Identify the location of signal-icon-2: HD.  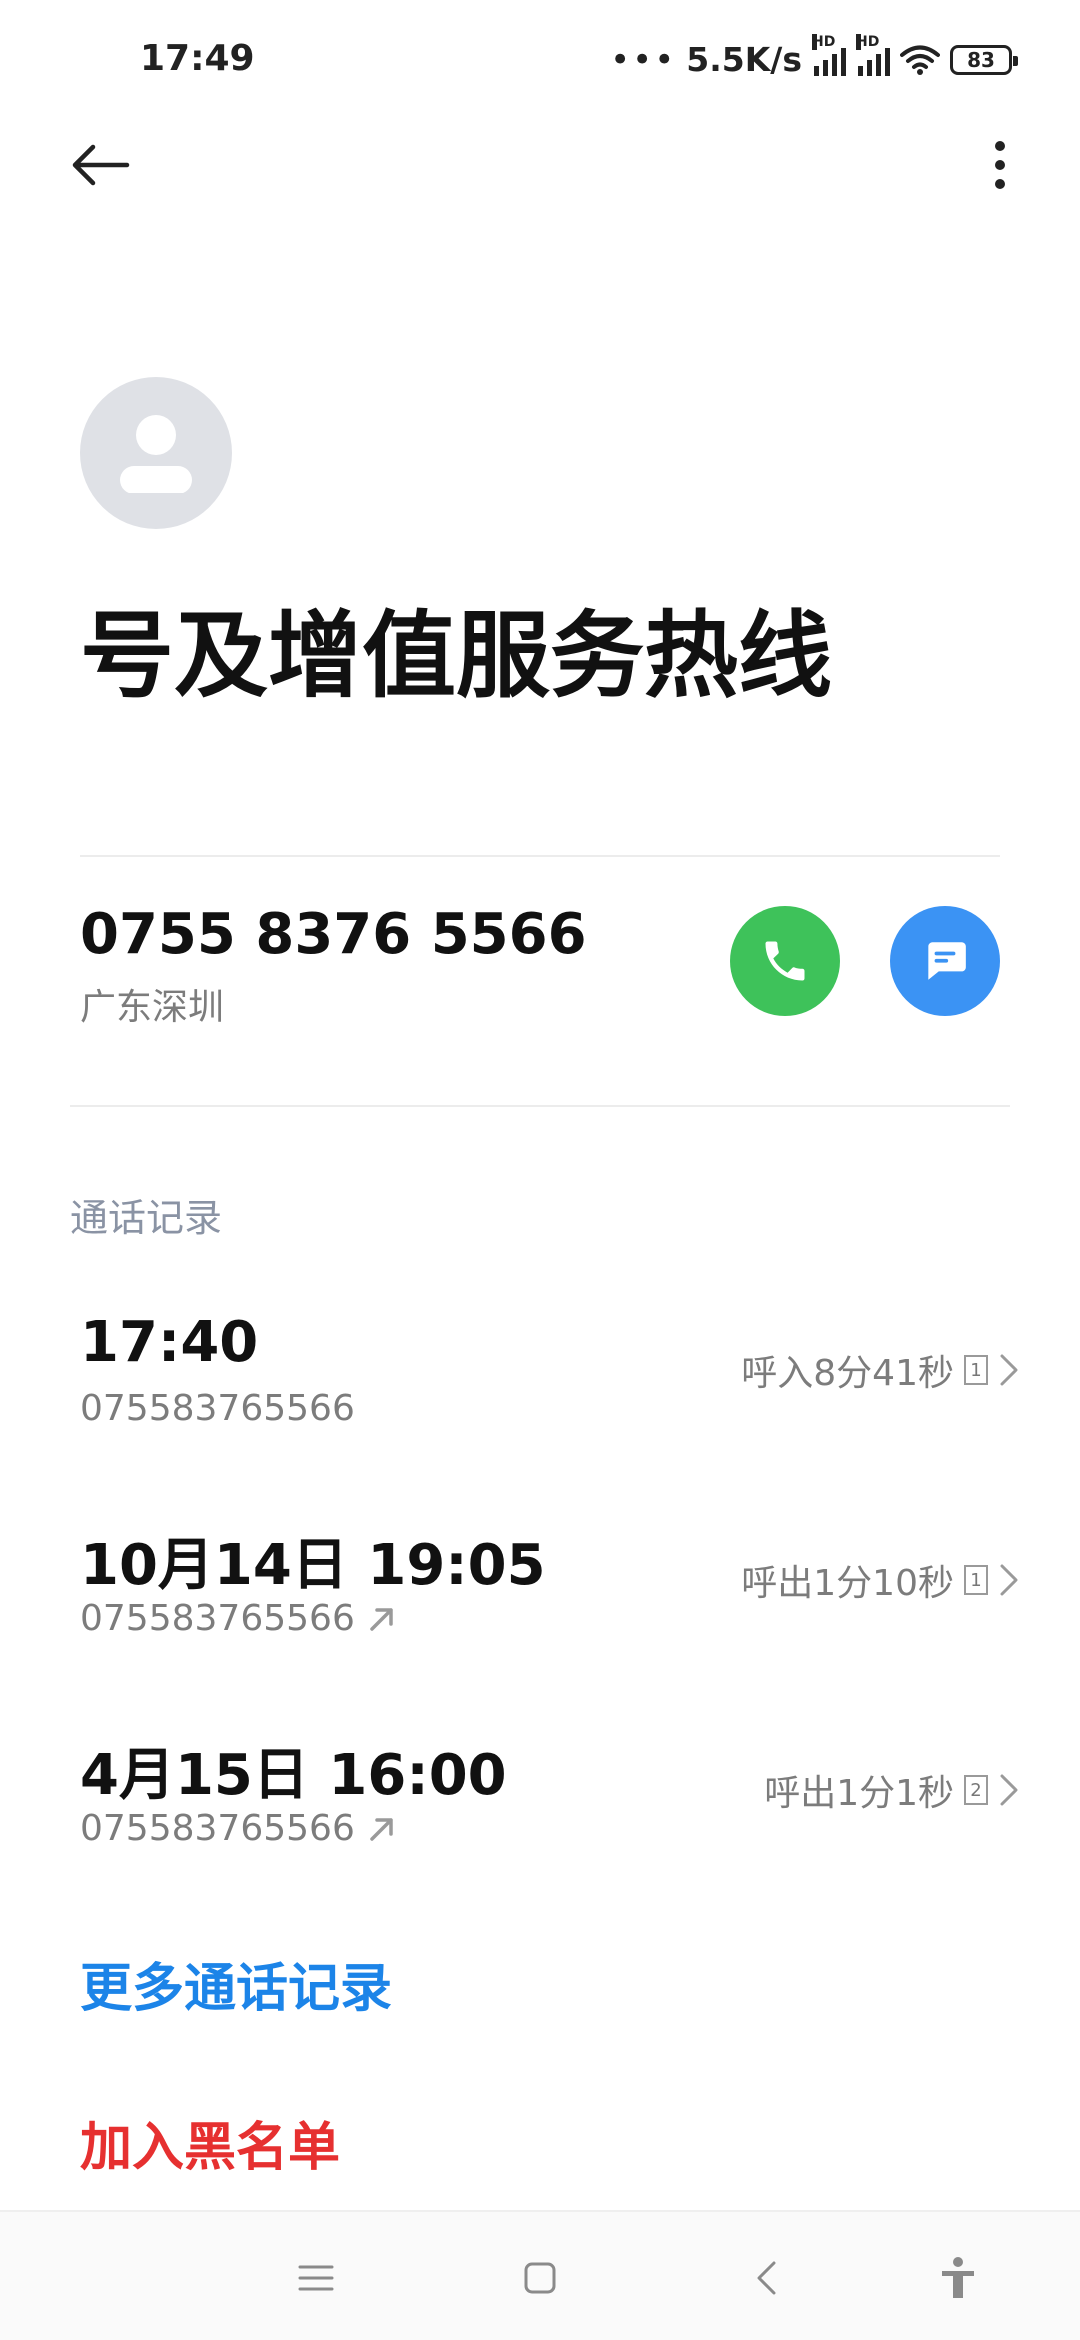
(873, 54).